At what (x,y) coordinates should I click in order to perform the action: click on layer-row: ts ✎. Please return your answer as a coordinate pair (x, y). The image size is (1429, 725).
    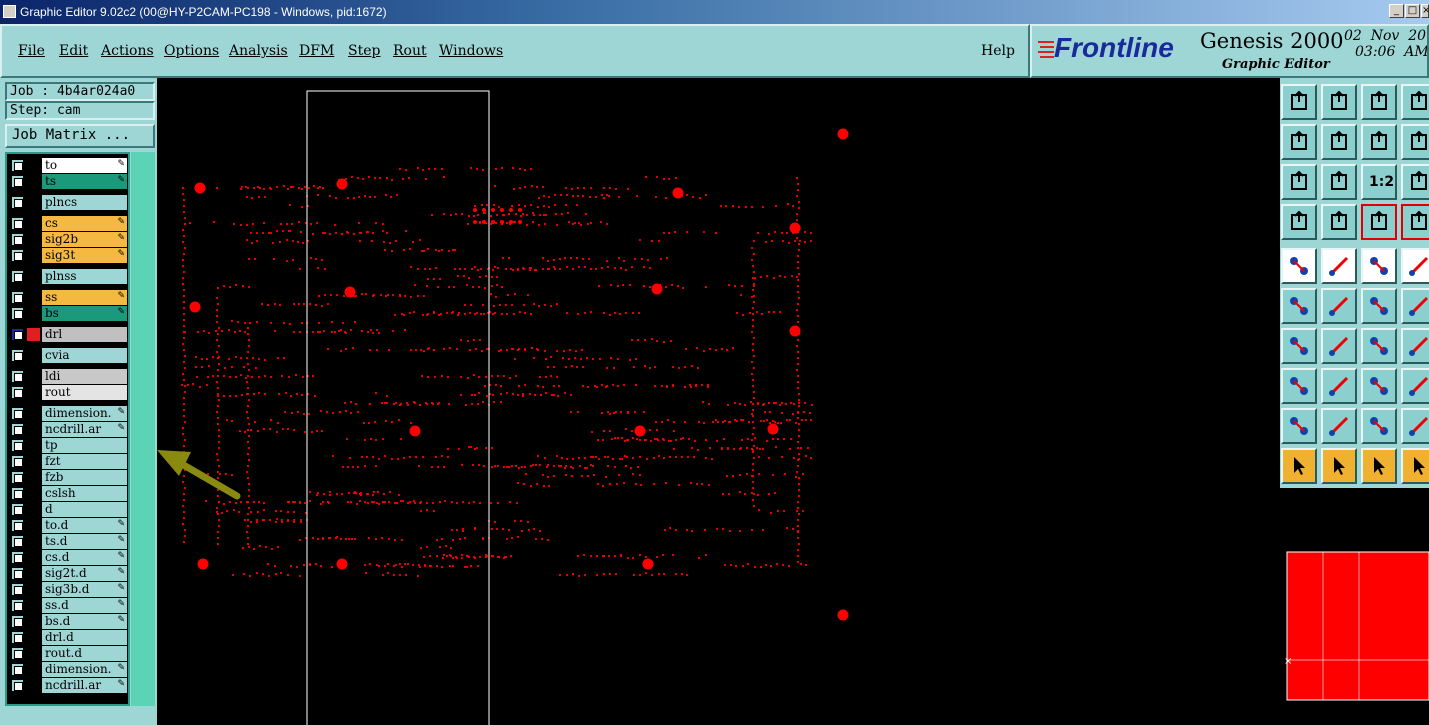
    Looking at the image, I should click on (68, 181).